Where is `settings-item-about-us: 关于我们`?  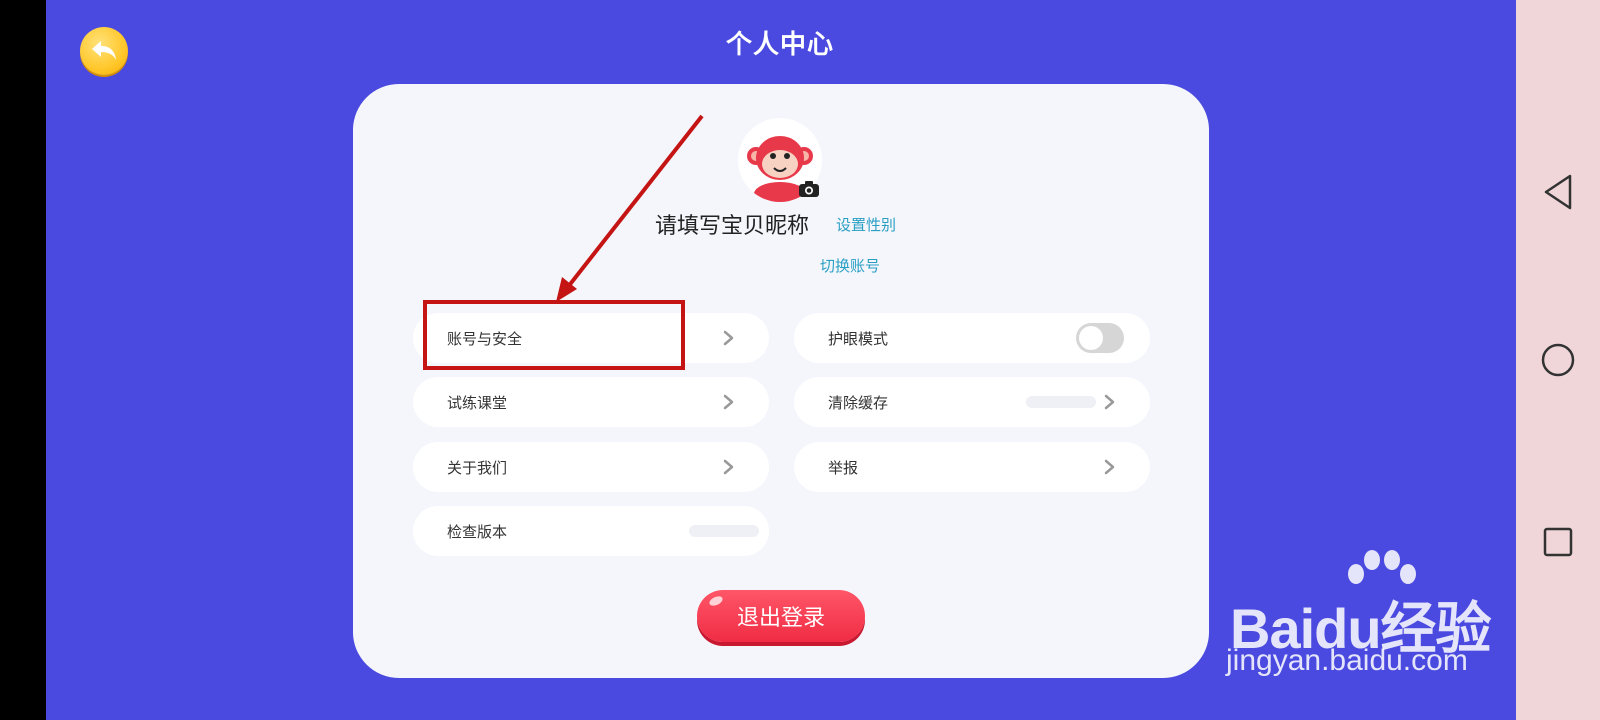 settings-item-about-us: 关于我们 is located at coordinates (591, 467).